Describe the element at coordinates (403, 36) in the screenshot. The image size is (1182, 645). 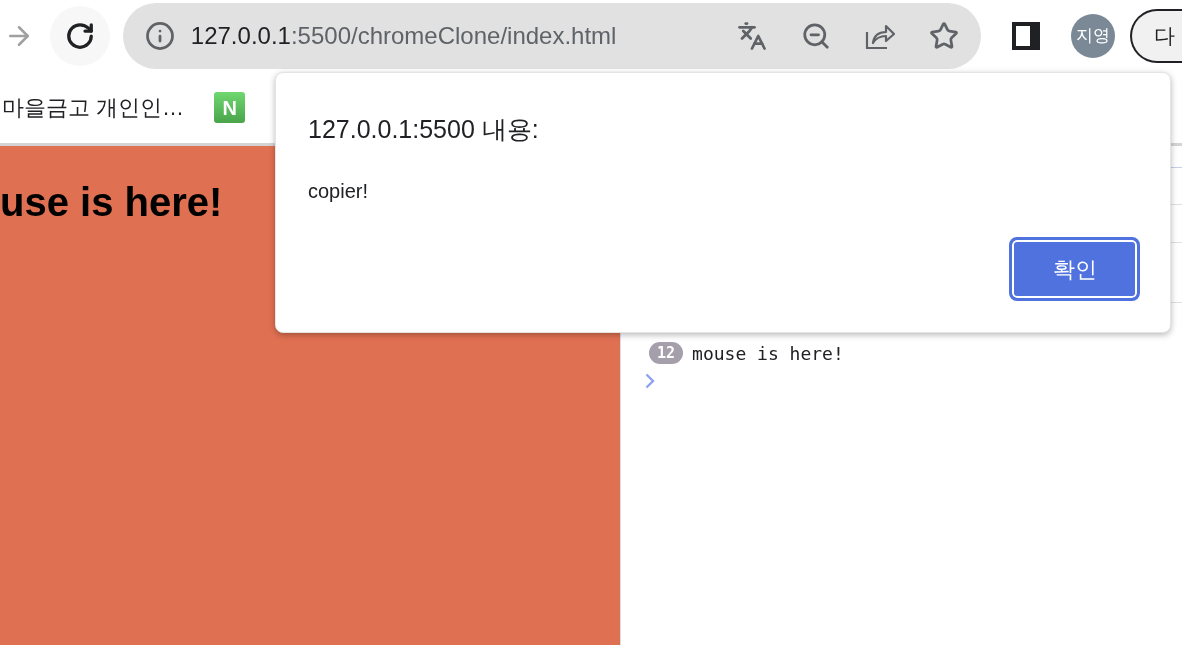
I see `url-text: 127.0.0.1:5500/chromeClone/index.html` at that location.